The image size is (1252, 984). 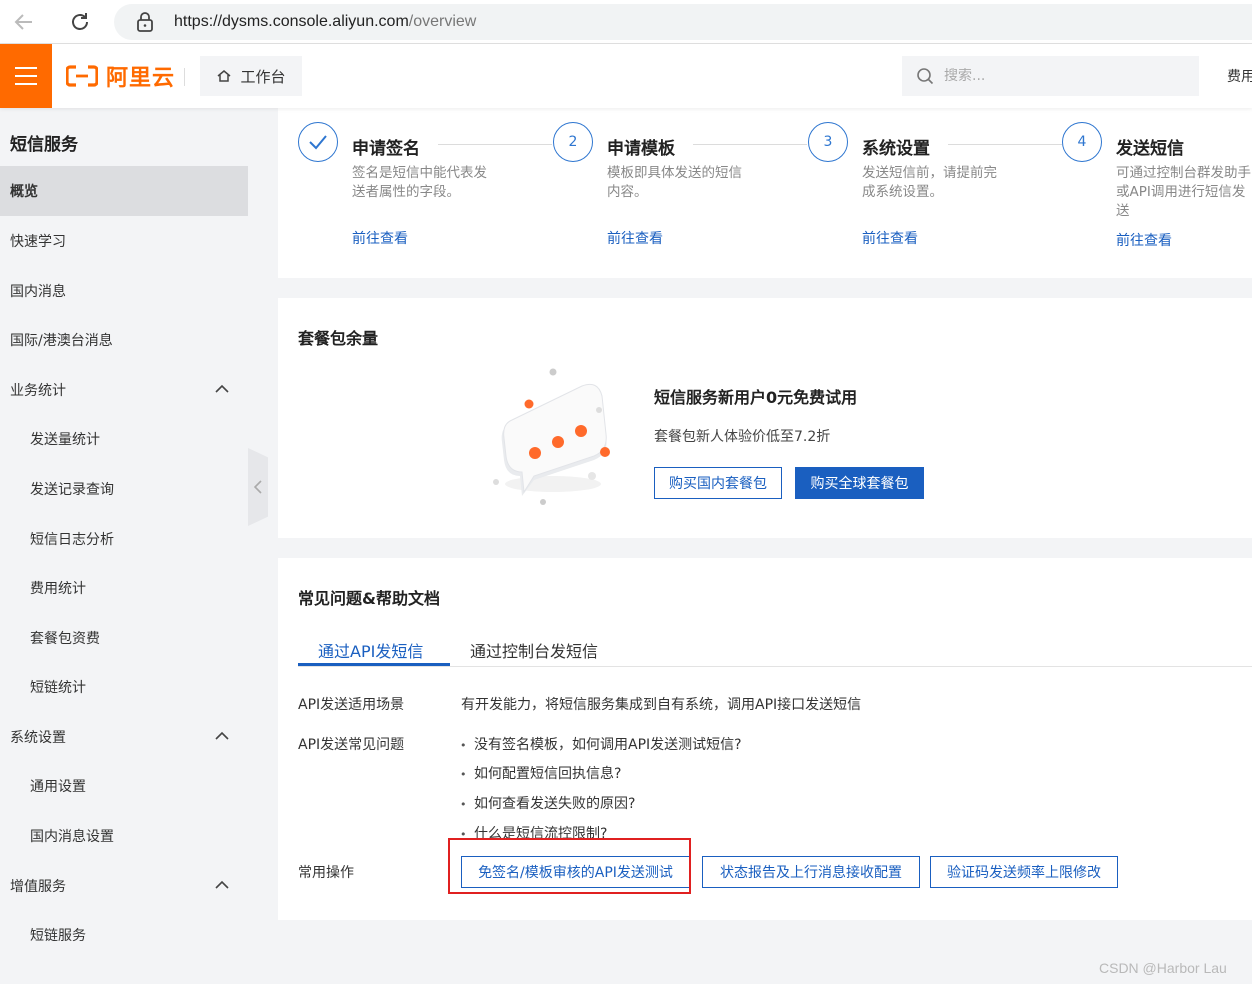 What do you see at coordinates (124, 737) in the screenshot?
I see `sidebar-group-system-settings: 系统设置` at bounding box center [124, 737].